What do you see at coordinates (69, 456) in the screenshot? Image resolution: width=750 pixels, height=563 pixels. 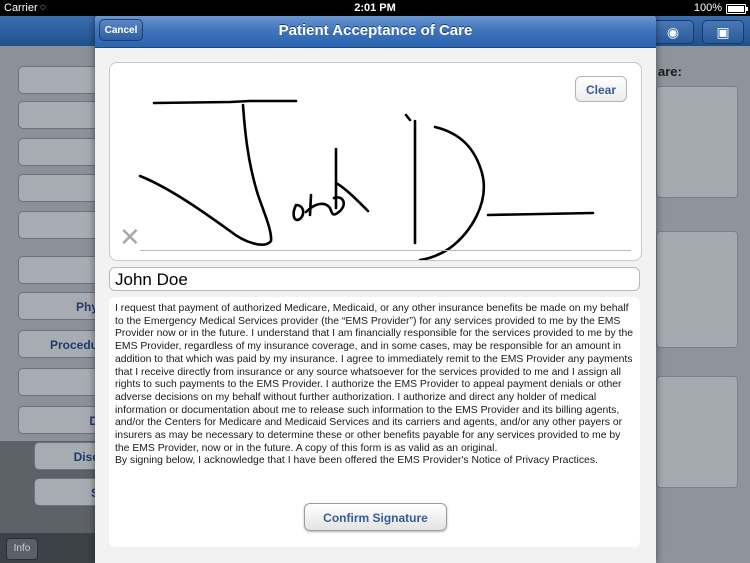 I see `sidebar-item-disc: Disc` at bounding box center [69, 456].